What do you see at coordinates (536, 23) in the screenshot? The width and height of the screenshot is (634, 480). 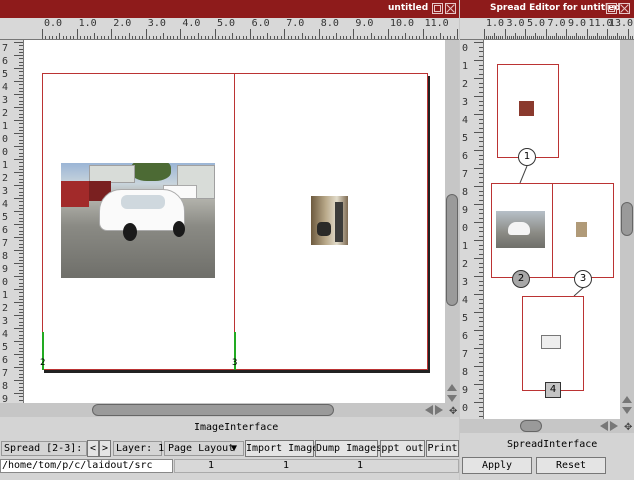 I see `ruler-label: 5.0` at bounding box center [536, 23].